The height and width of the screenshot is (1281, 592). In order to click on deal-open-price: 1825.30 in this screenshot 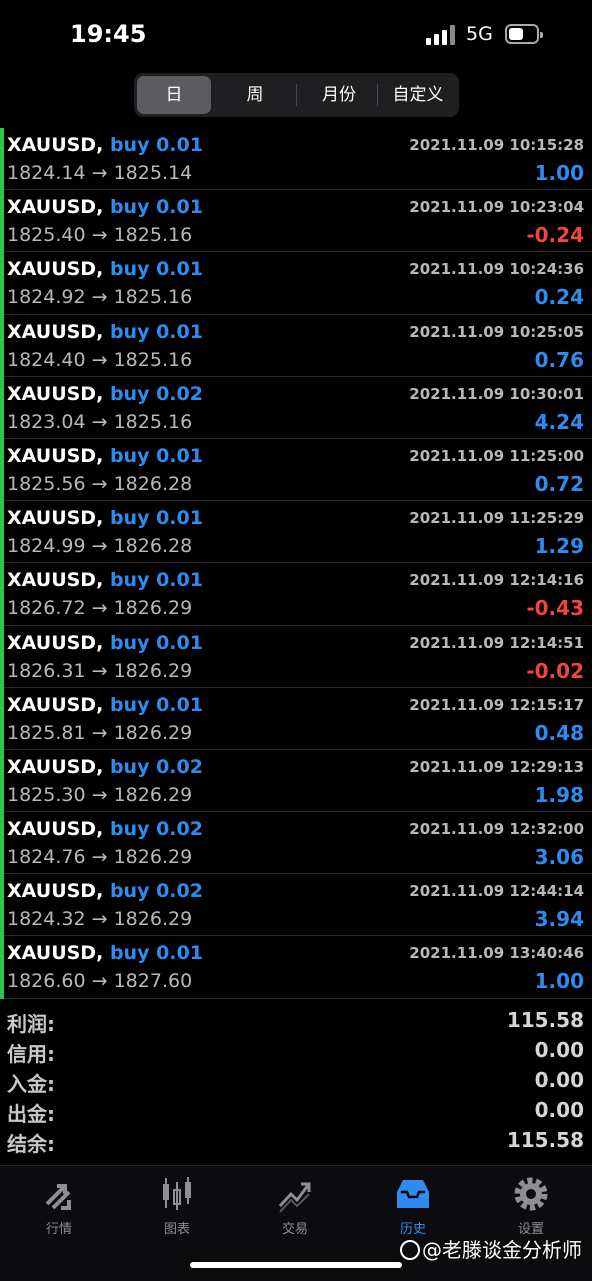, I will do `click(46, 794)`.